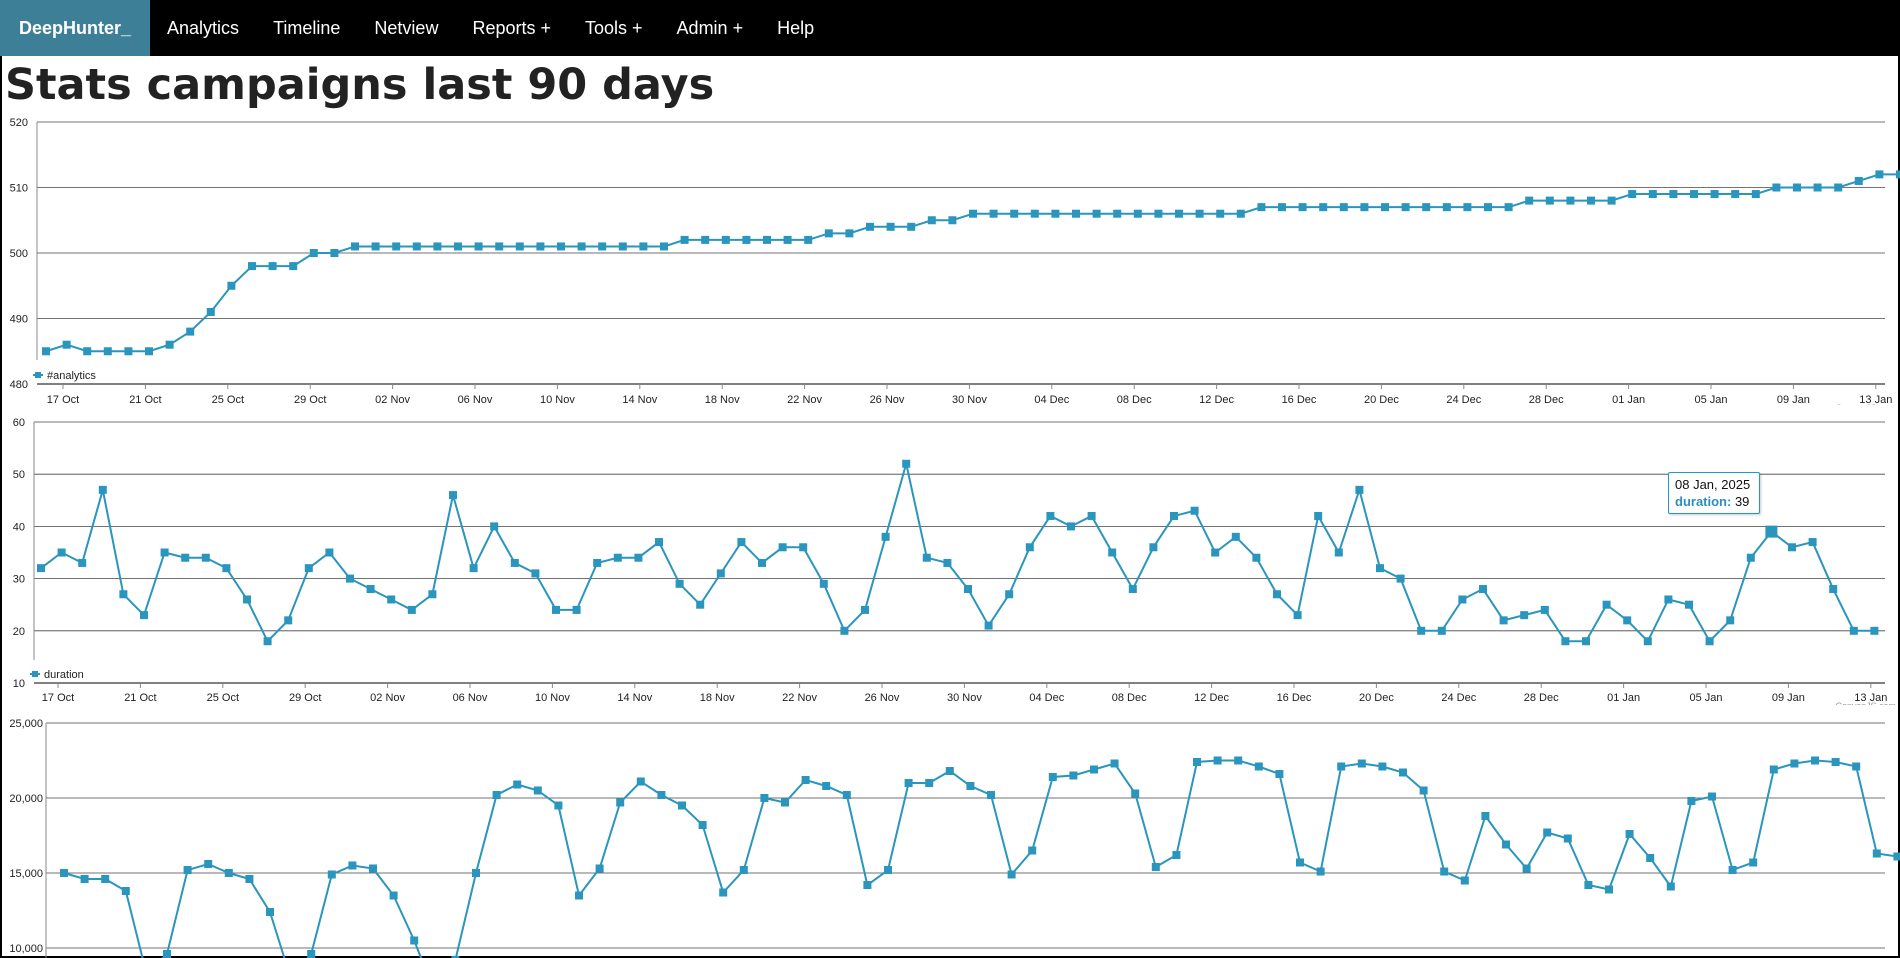 Image resolution: width=1900 pixels, height=958 pixels. I want to click on nav-tools-menu: Tools +, so click(614, 28).